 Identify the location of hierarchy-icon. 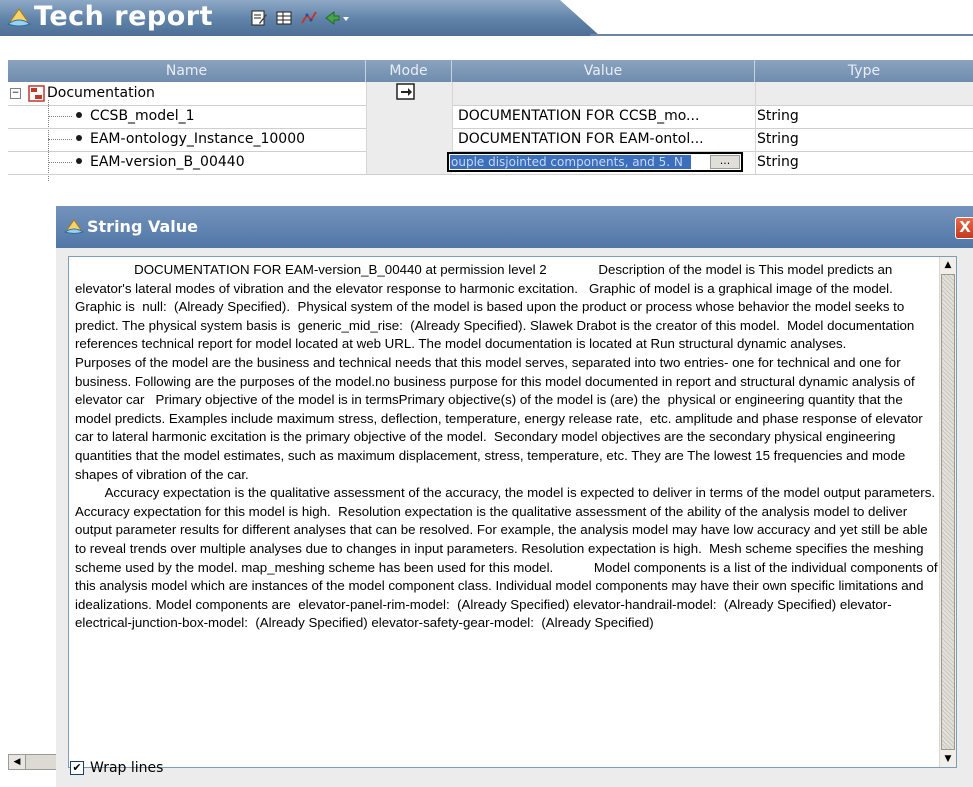
(36, 93).